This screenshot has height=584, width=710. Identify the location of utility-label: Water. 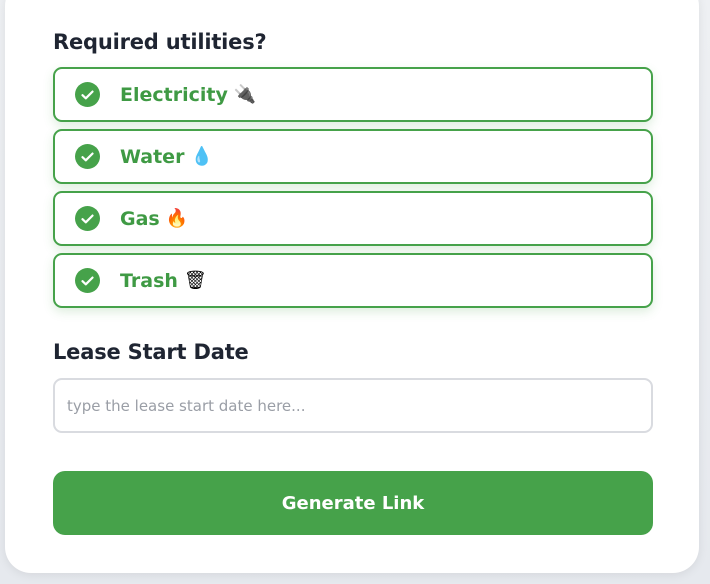
(152, 156).